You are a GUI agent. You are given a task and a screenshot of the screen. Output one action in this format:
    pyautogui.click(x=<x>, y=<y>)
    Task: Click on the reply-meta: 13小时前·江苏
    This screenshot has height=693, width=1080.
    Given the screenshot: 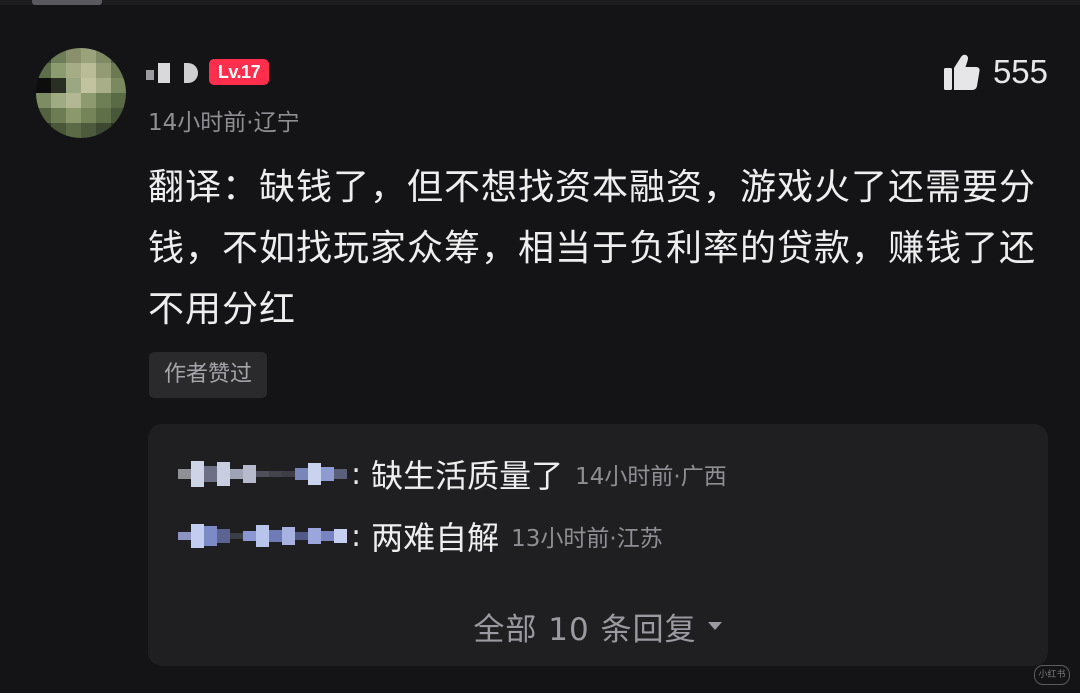 What is the action you would take?
    pyautogui.click(x=587, y=539)
    